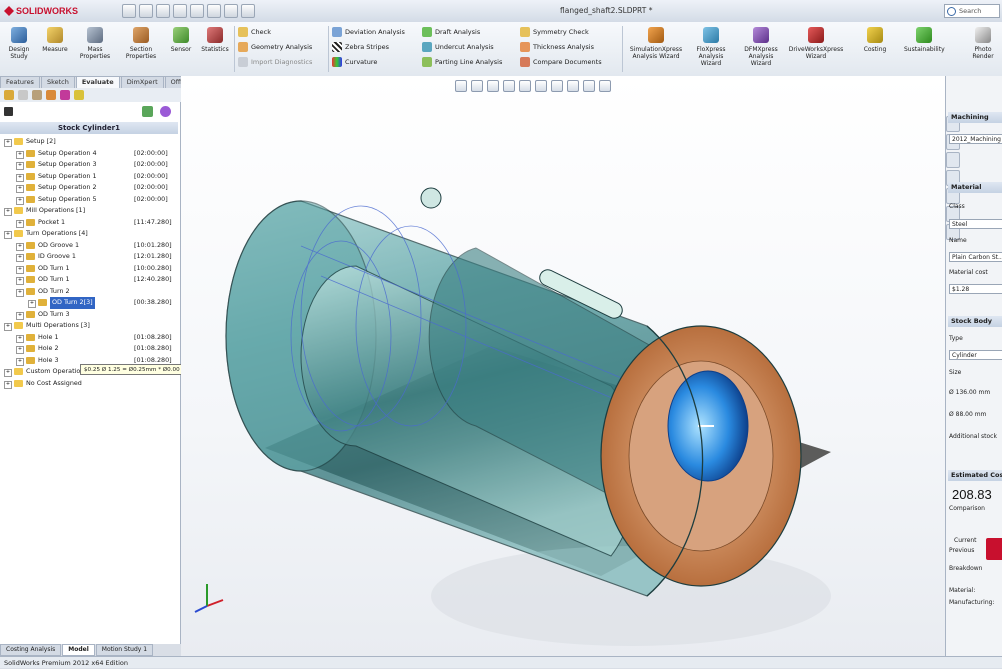  What do you see at coordinates (275, 61) in the screenshot?
I see `import-diagnostics-button: Import Diagnostics` at bounding box center [275, 61].